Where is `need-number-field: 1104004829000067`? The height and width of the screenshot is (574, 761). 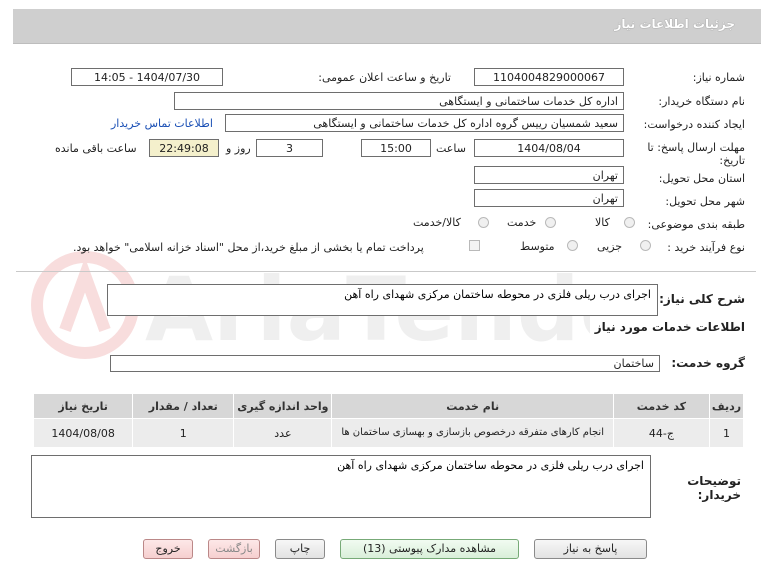 need-number-field: 1104004829000067 is located at coordinates (549, 77).